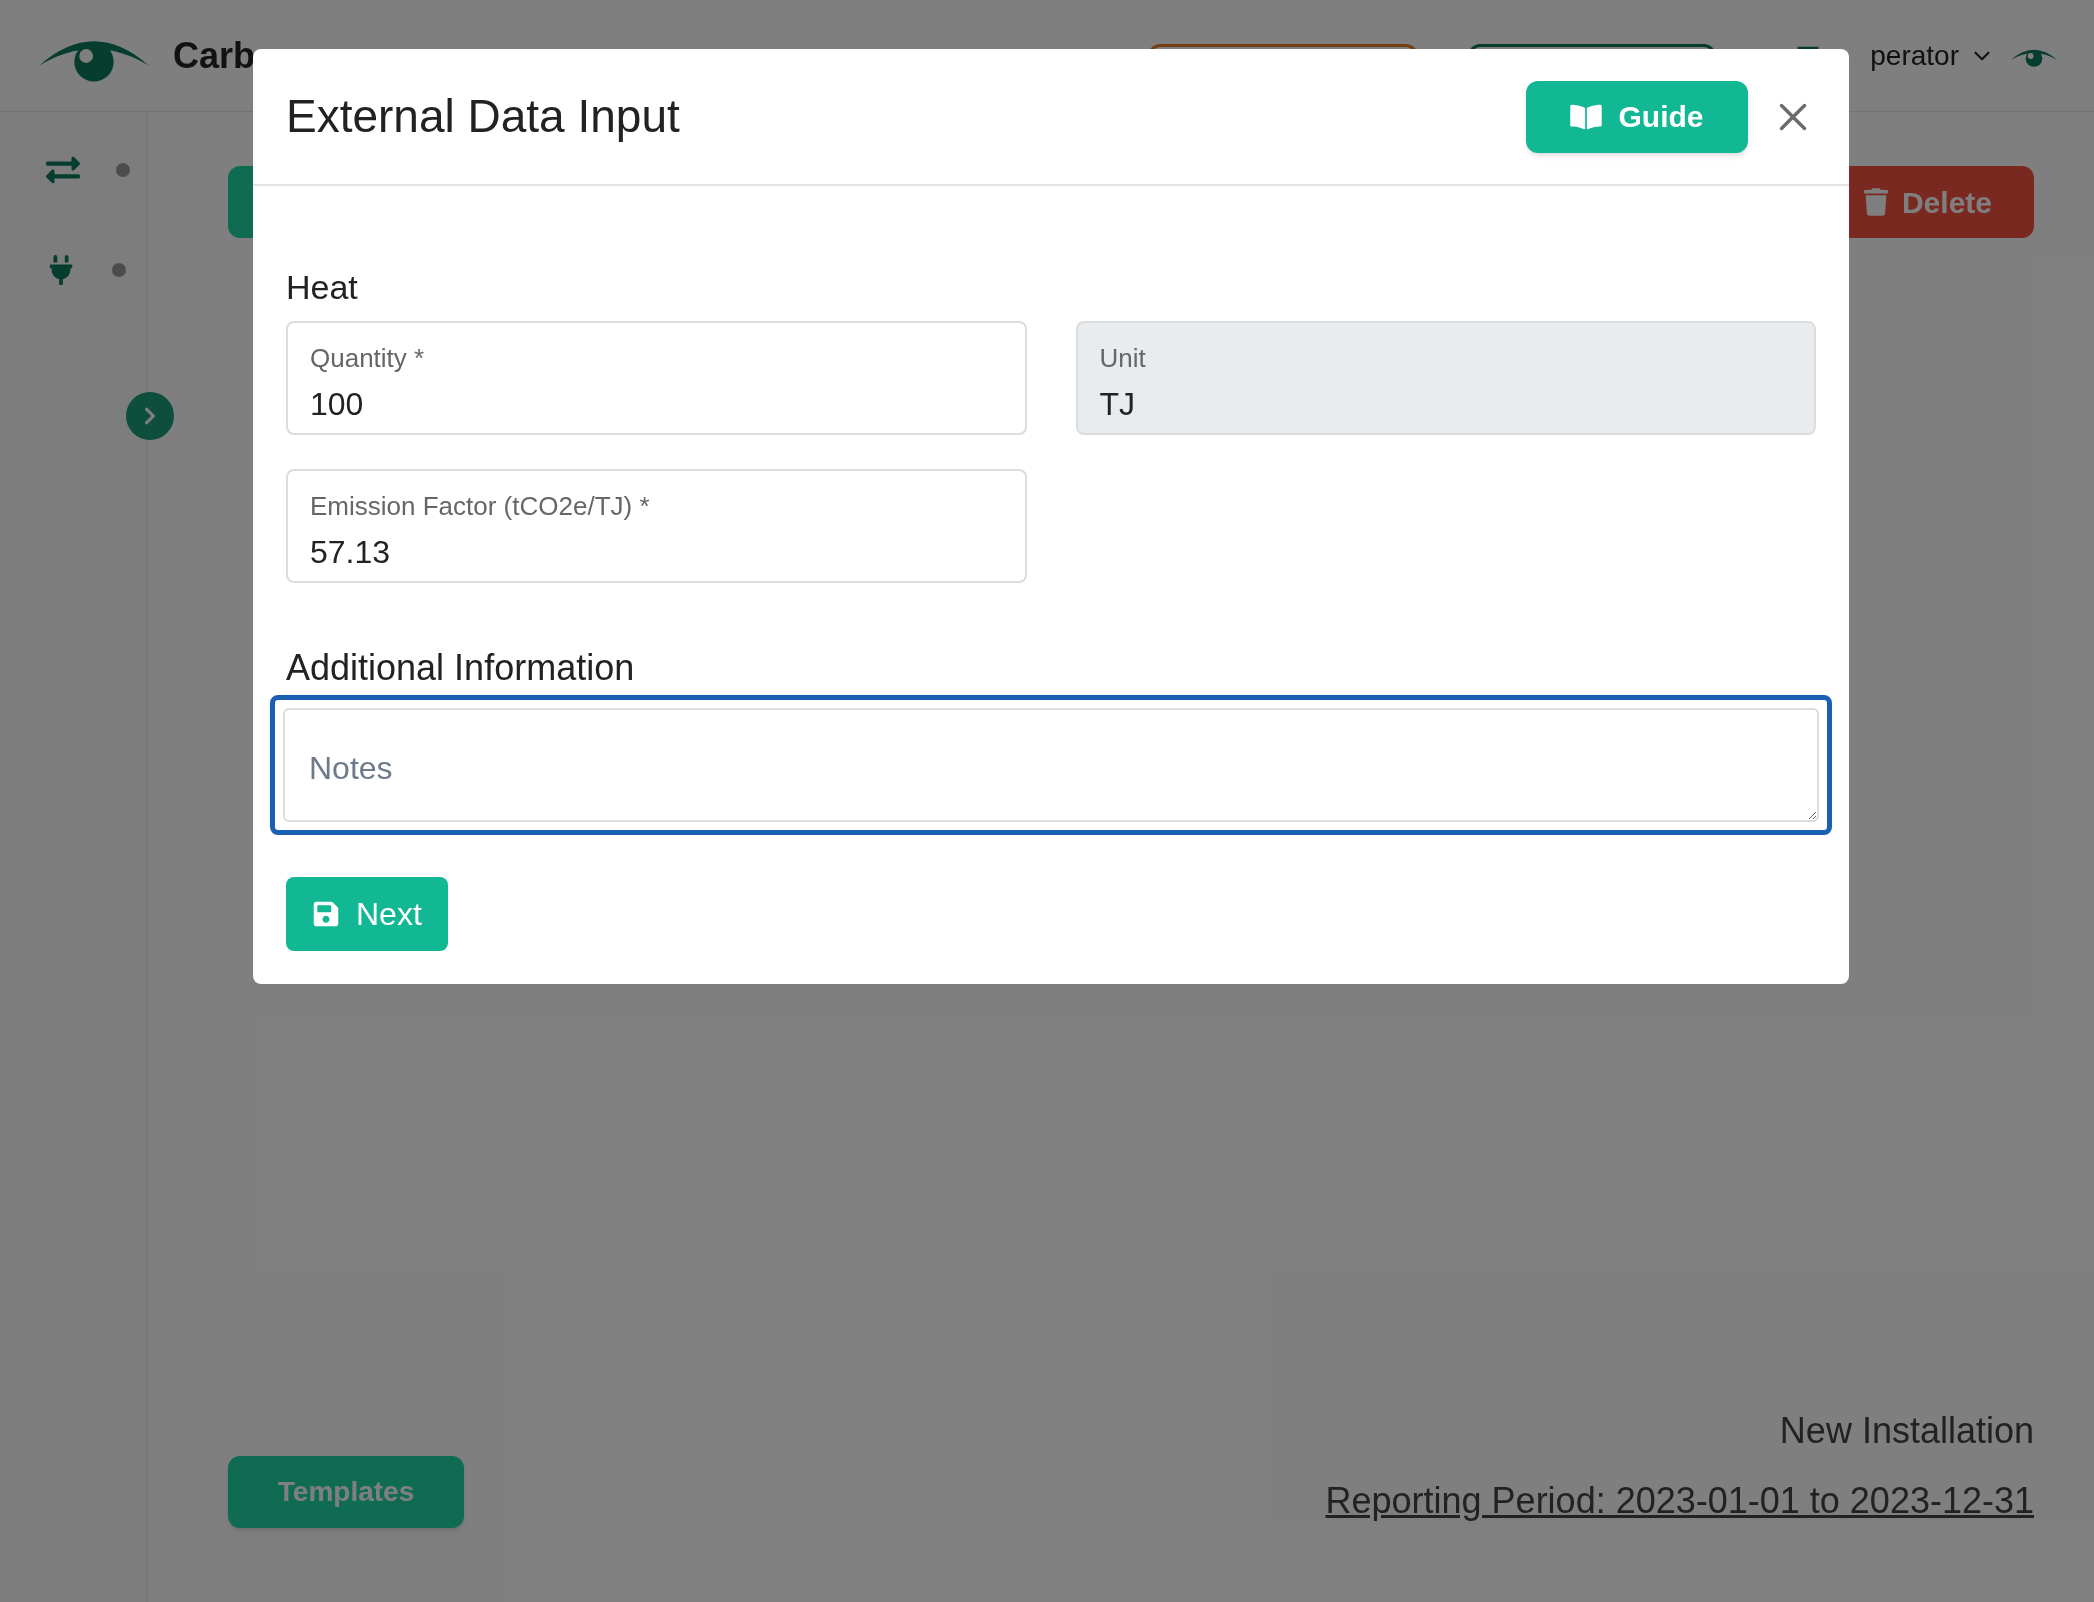  I want to click on brand-name: Carb, so click(214, 55).